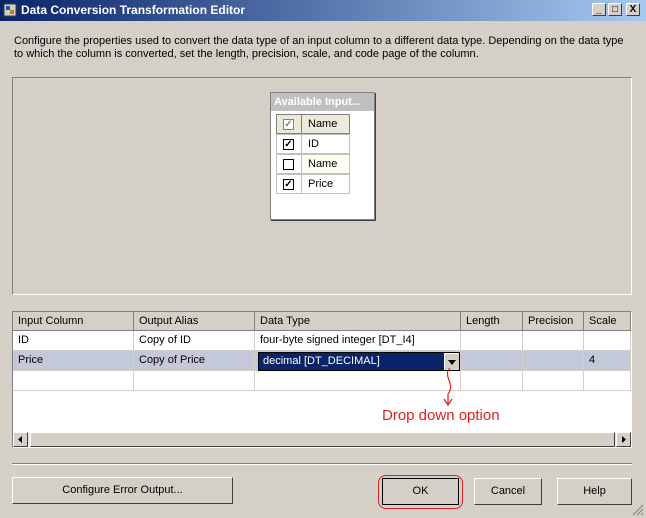 The height and width of the screenshot is (518, 646). I want to click on horizontal-scrollbar, so click(322, 439).